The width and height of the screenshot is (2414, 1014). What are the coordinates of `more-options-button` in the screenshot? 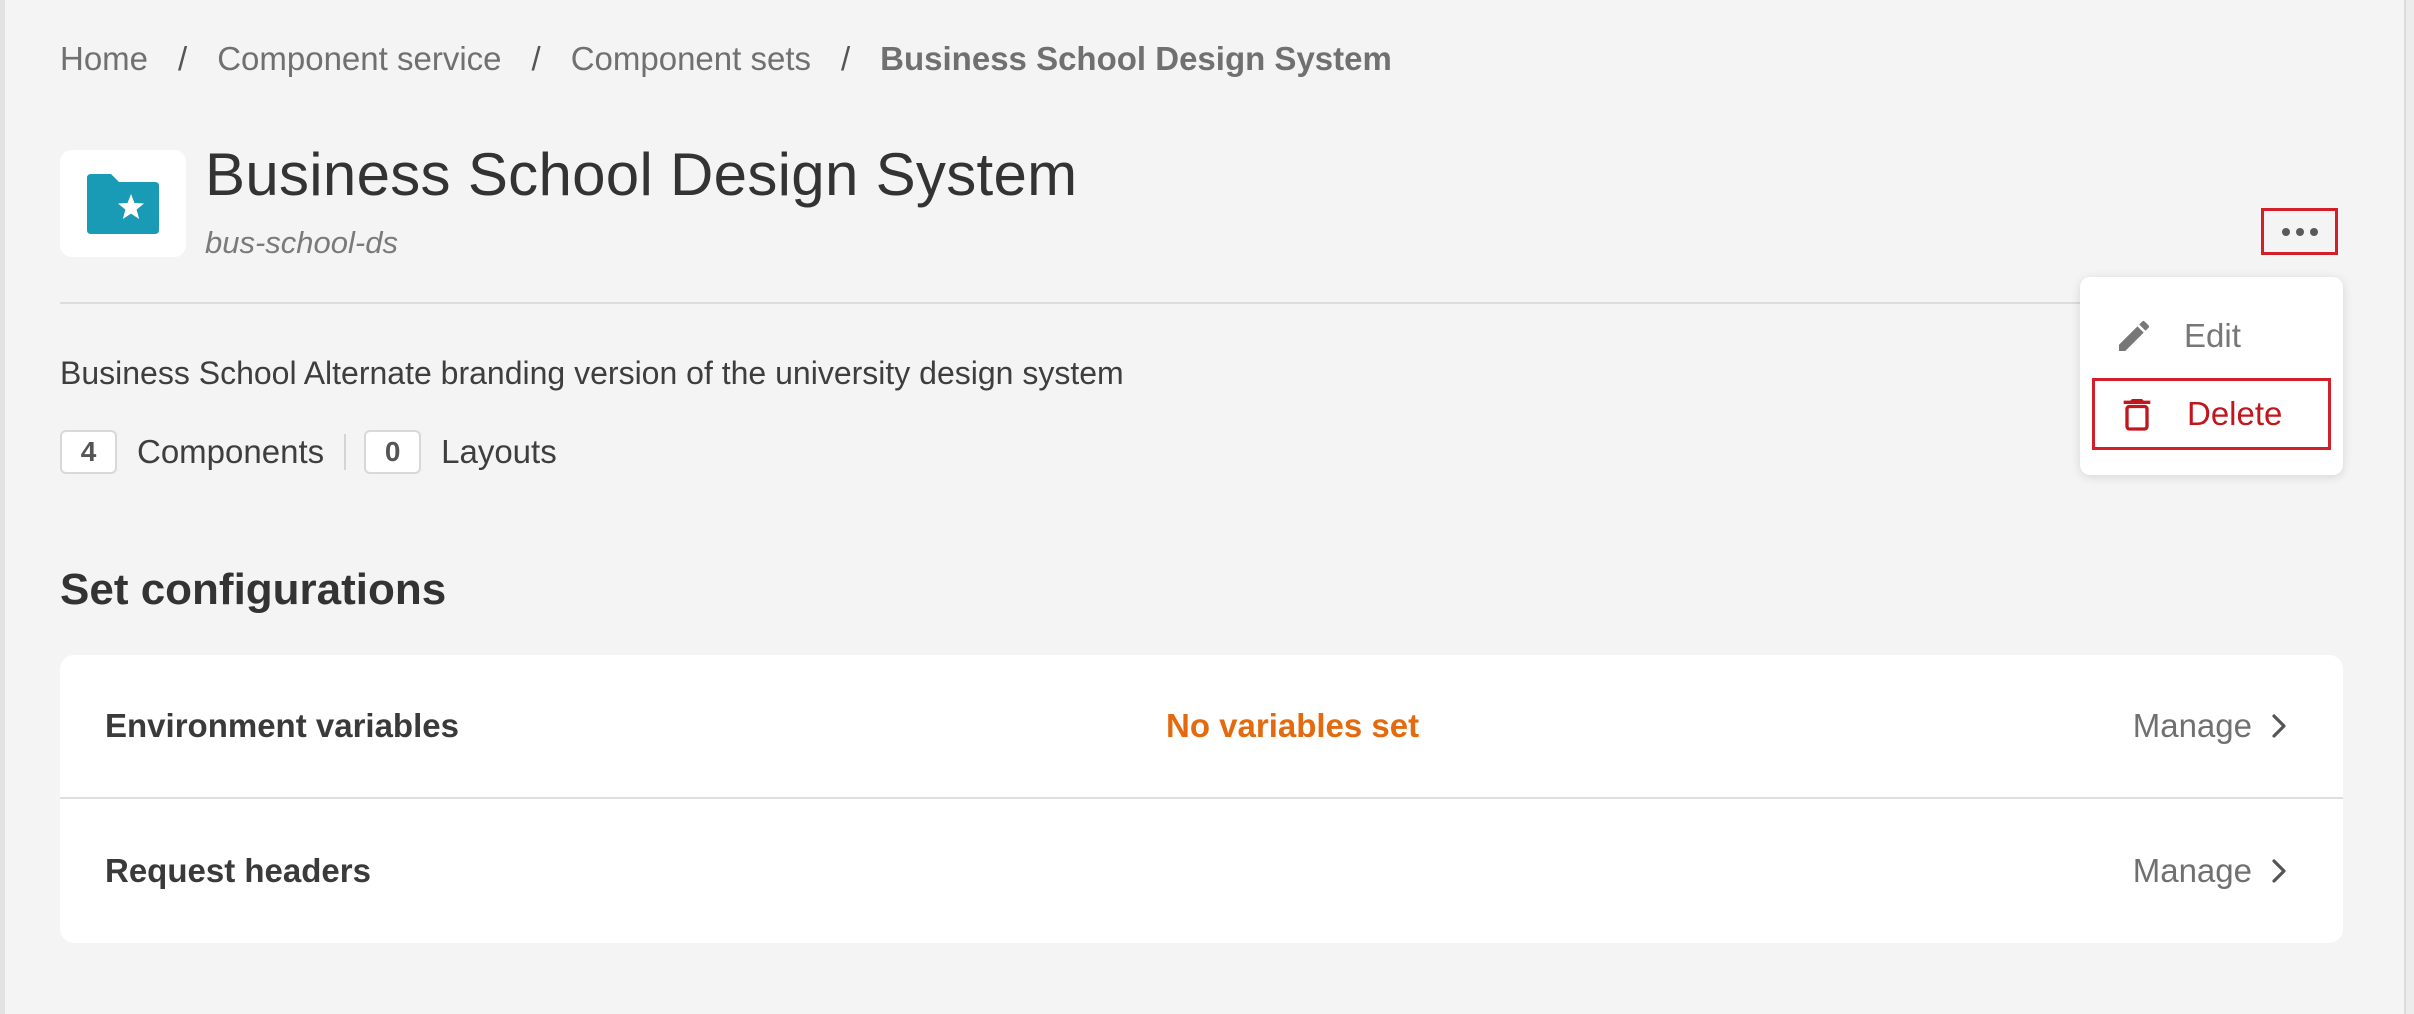 It's located at (2299, 231).